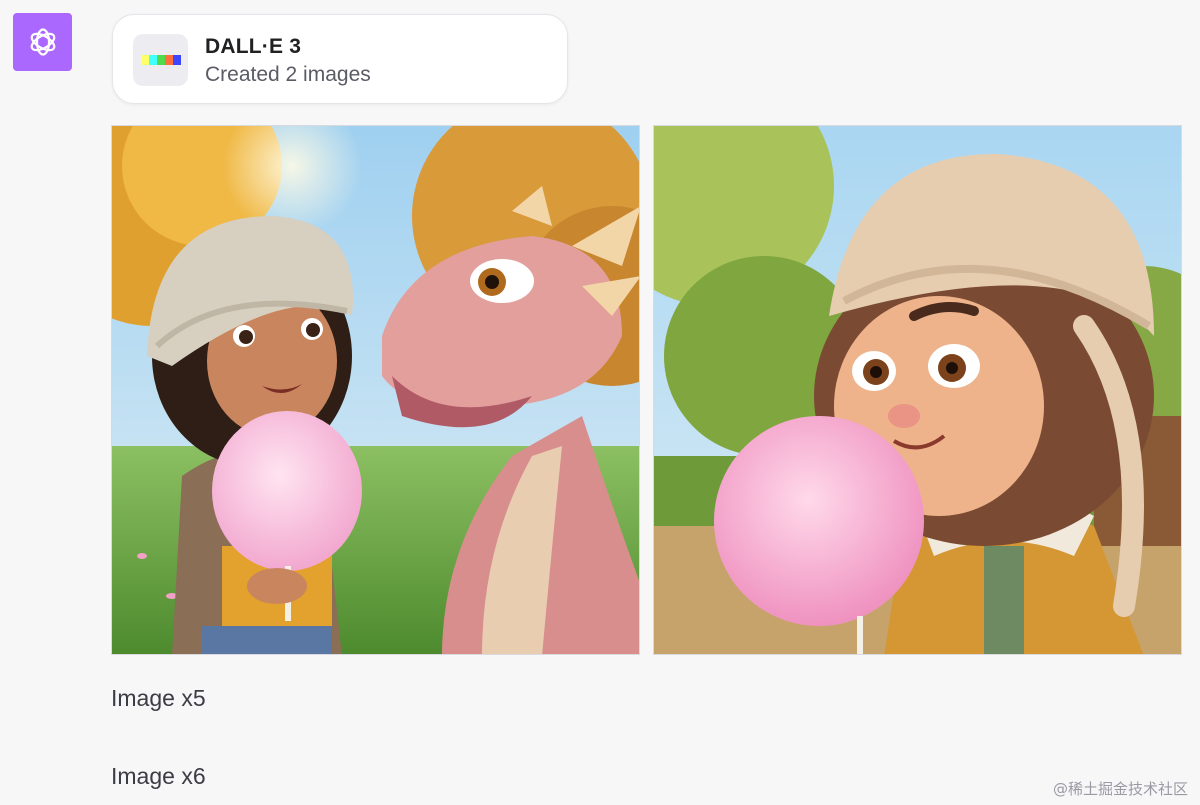  Describe the element at coordinates (158, 776) in the screenshot. I see `image-caption-2: Image x6` at that location.